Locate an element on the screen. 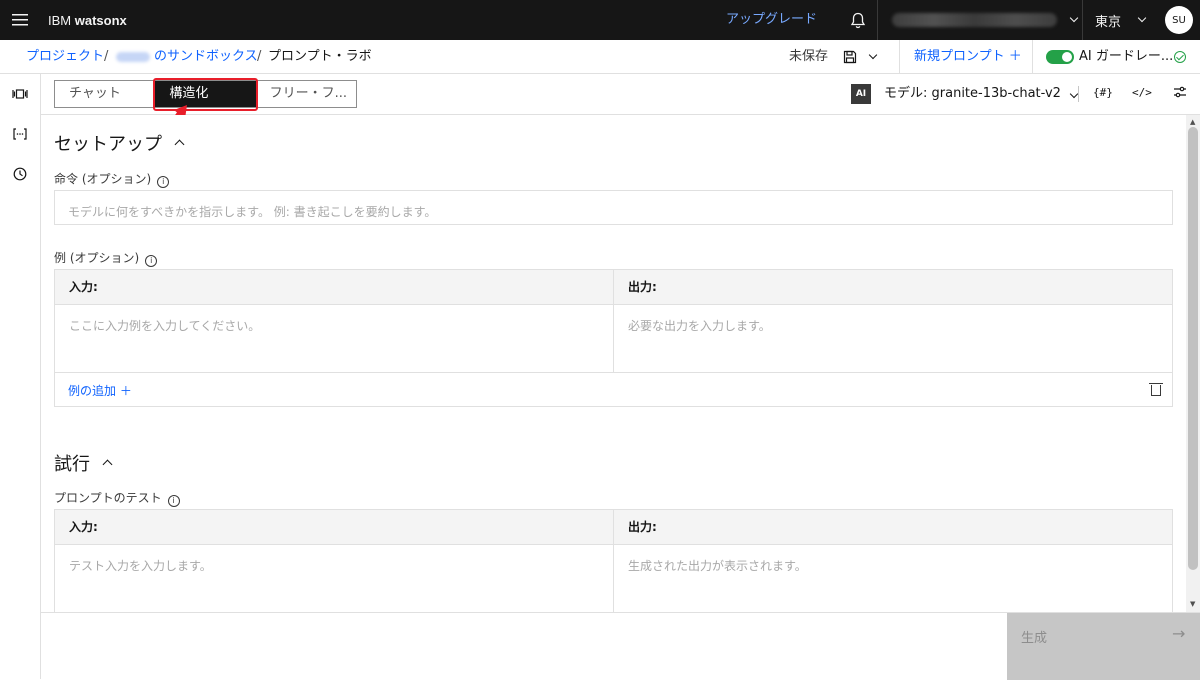 This screenshot has width=1200, height=680. generate-button: 生成 → is located at coordinates (1103, 646).